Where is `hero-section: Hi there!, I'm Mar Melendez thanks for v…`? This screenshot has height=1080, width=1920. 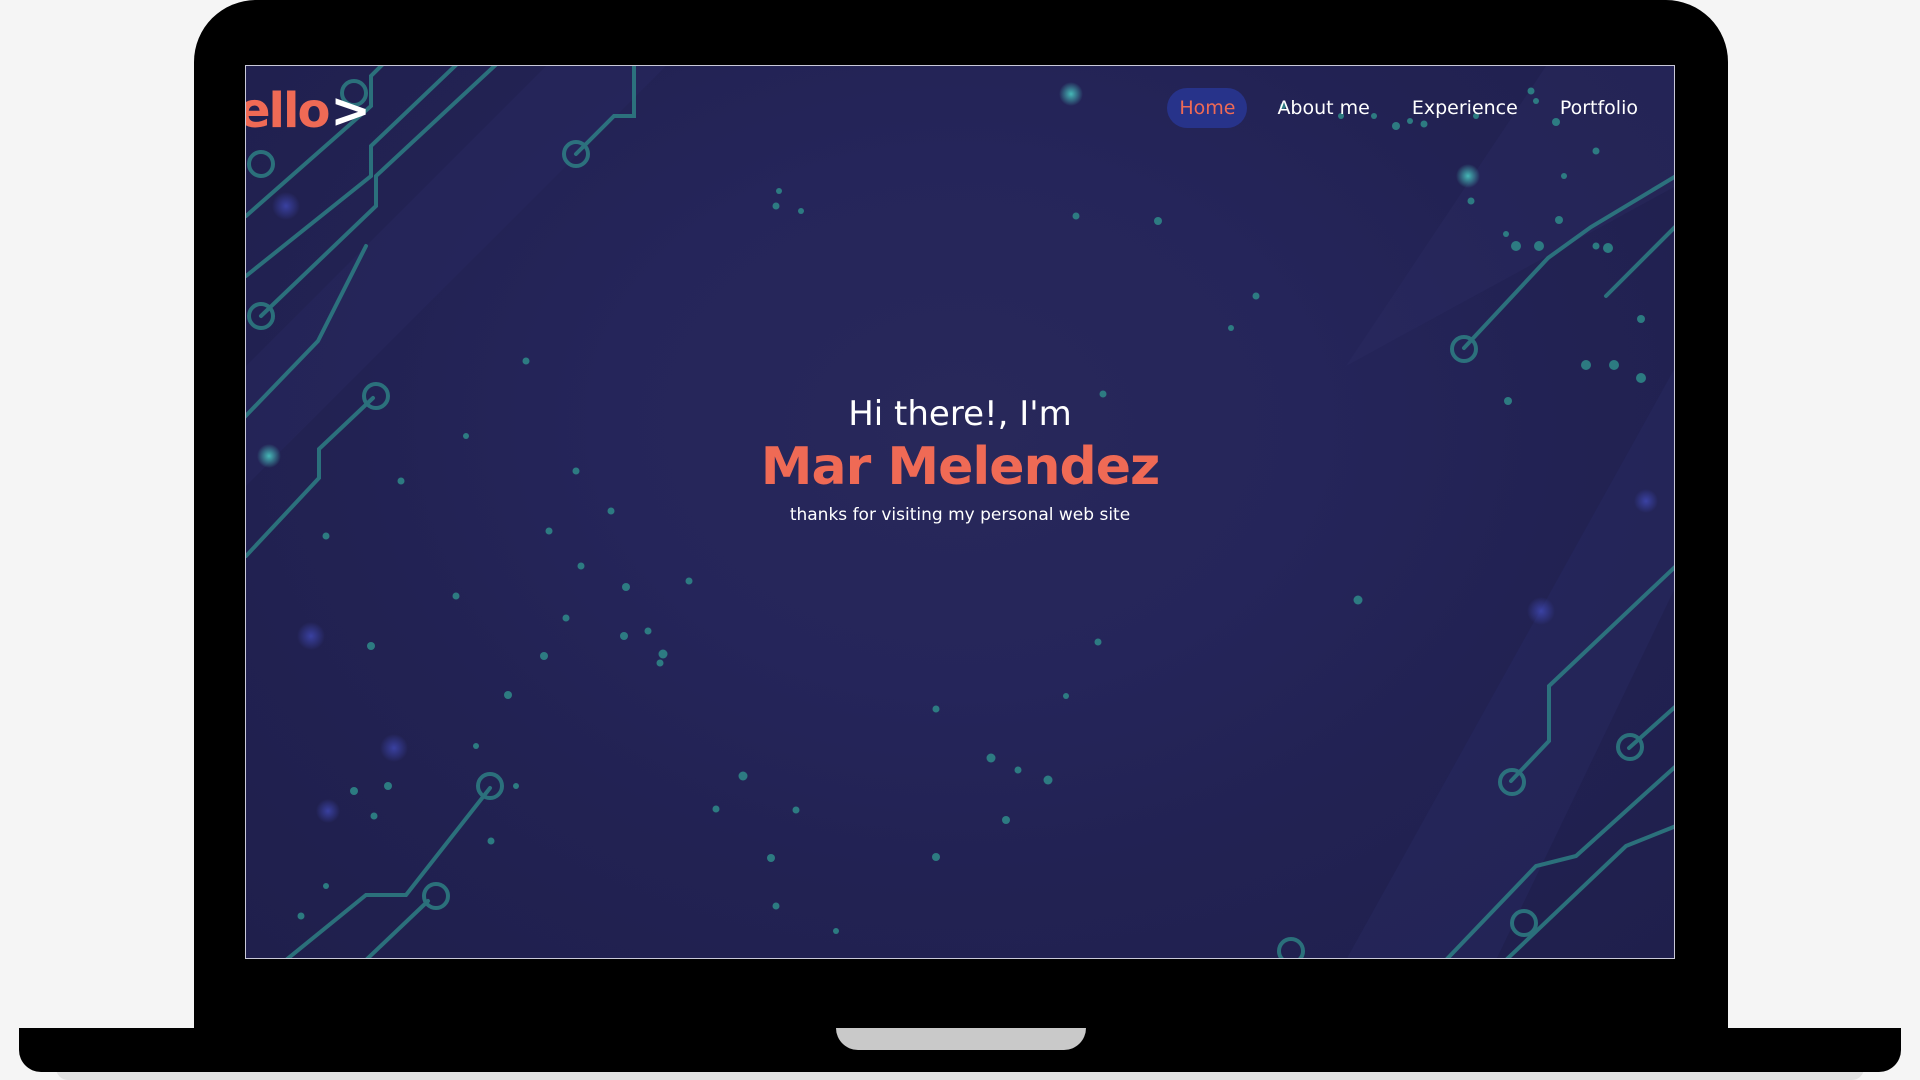
hero-section: Hi there!, I'm Mar Melendez thanks for v… is located at coordinates (960, 460).